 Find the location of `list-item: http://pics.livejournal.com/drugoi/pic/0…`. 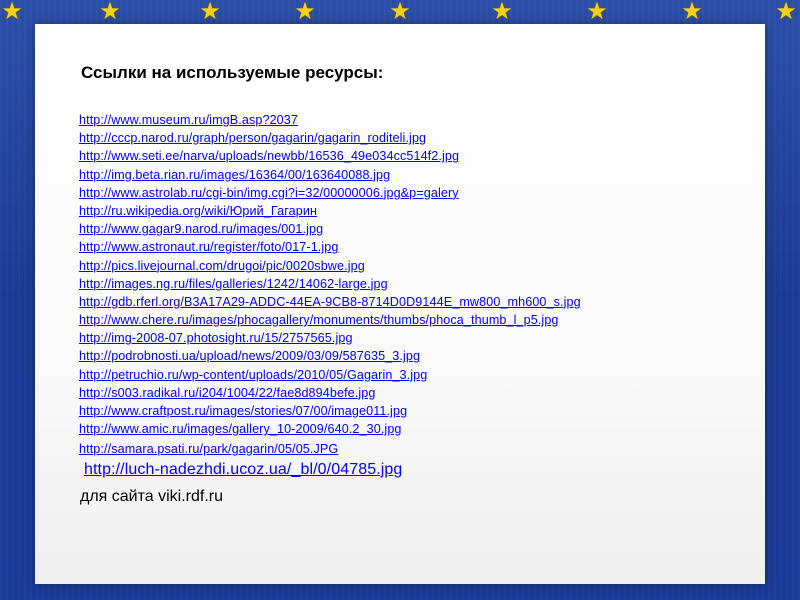

list-item: http://pics.livejournal.com/drugoi/pic/0… is located at coordinates (330, 266).